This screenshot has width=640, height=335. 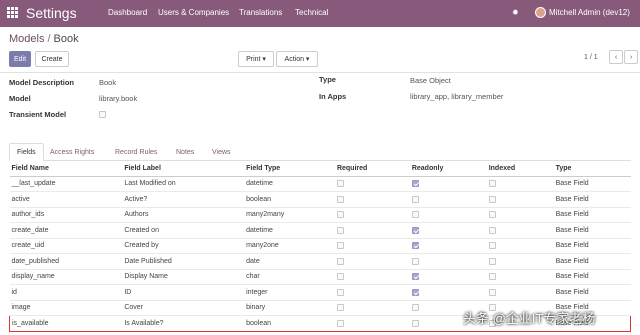 I want to click on column-header: Indexed, so click(x=520, y=169).